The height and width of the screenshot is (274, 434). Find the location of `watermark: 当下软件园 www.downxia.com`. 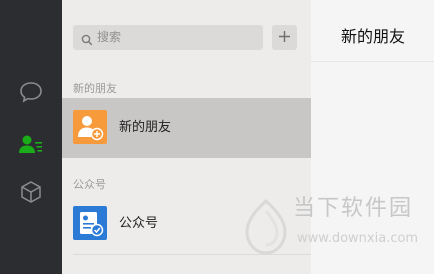

watermark: 当下软件园 www.downxia.com is located at coordinates (336, 233).